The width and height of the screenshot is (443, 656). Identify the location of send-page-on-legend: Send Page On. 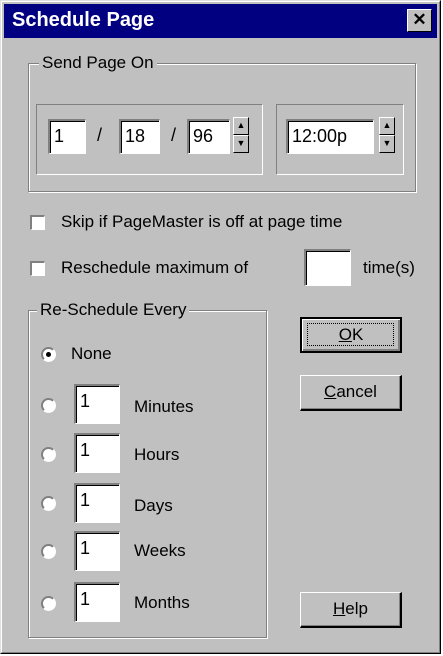
(98, 63).